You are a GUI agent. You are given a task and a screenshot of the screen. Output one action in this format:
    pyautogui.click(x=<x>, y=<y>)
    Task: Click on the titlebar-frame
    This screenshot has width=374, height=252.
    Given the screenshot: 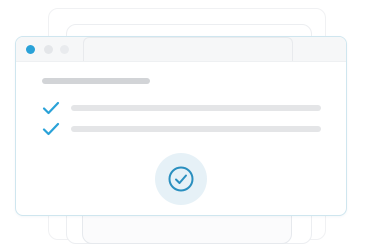 What is the action you would take?
    pyautogui.click(x=188, y=49)
    